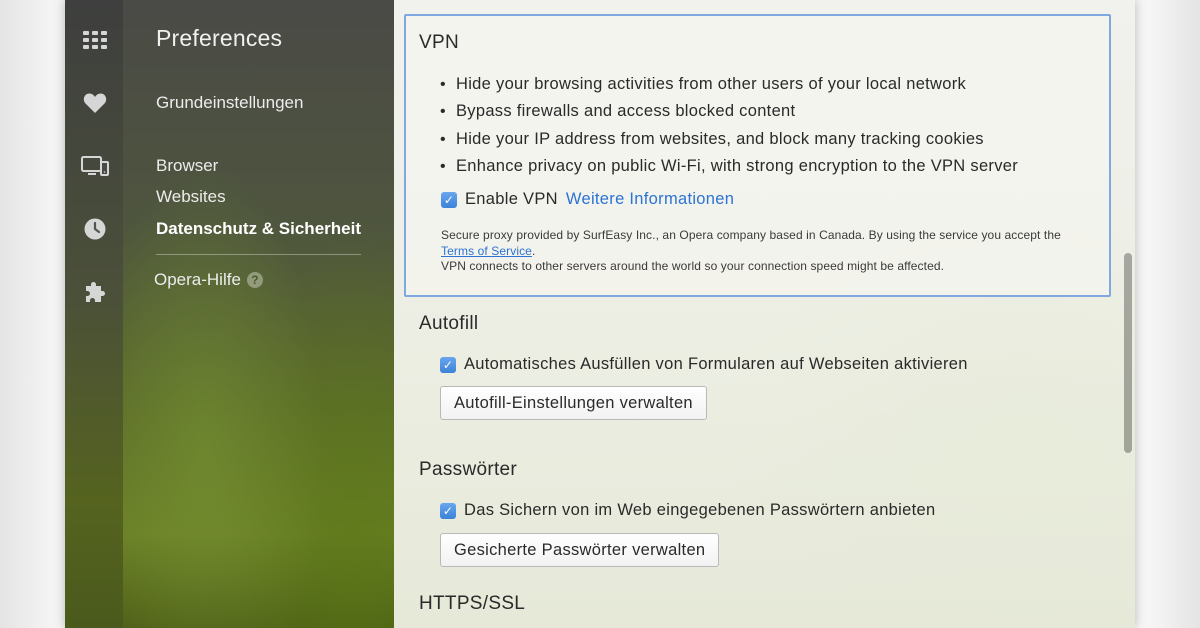  What do you see at coordinates (580, 550) in the screenshot?
I see `manage-passwords-button: Gesicherte Passwörter verwalten` at bounding box center [580, 550].